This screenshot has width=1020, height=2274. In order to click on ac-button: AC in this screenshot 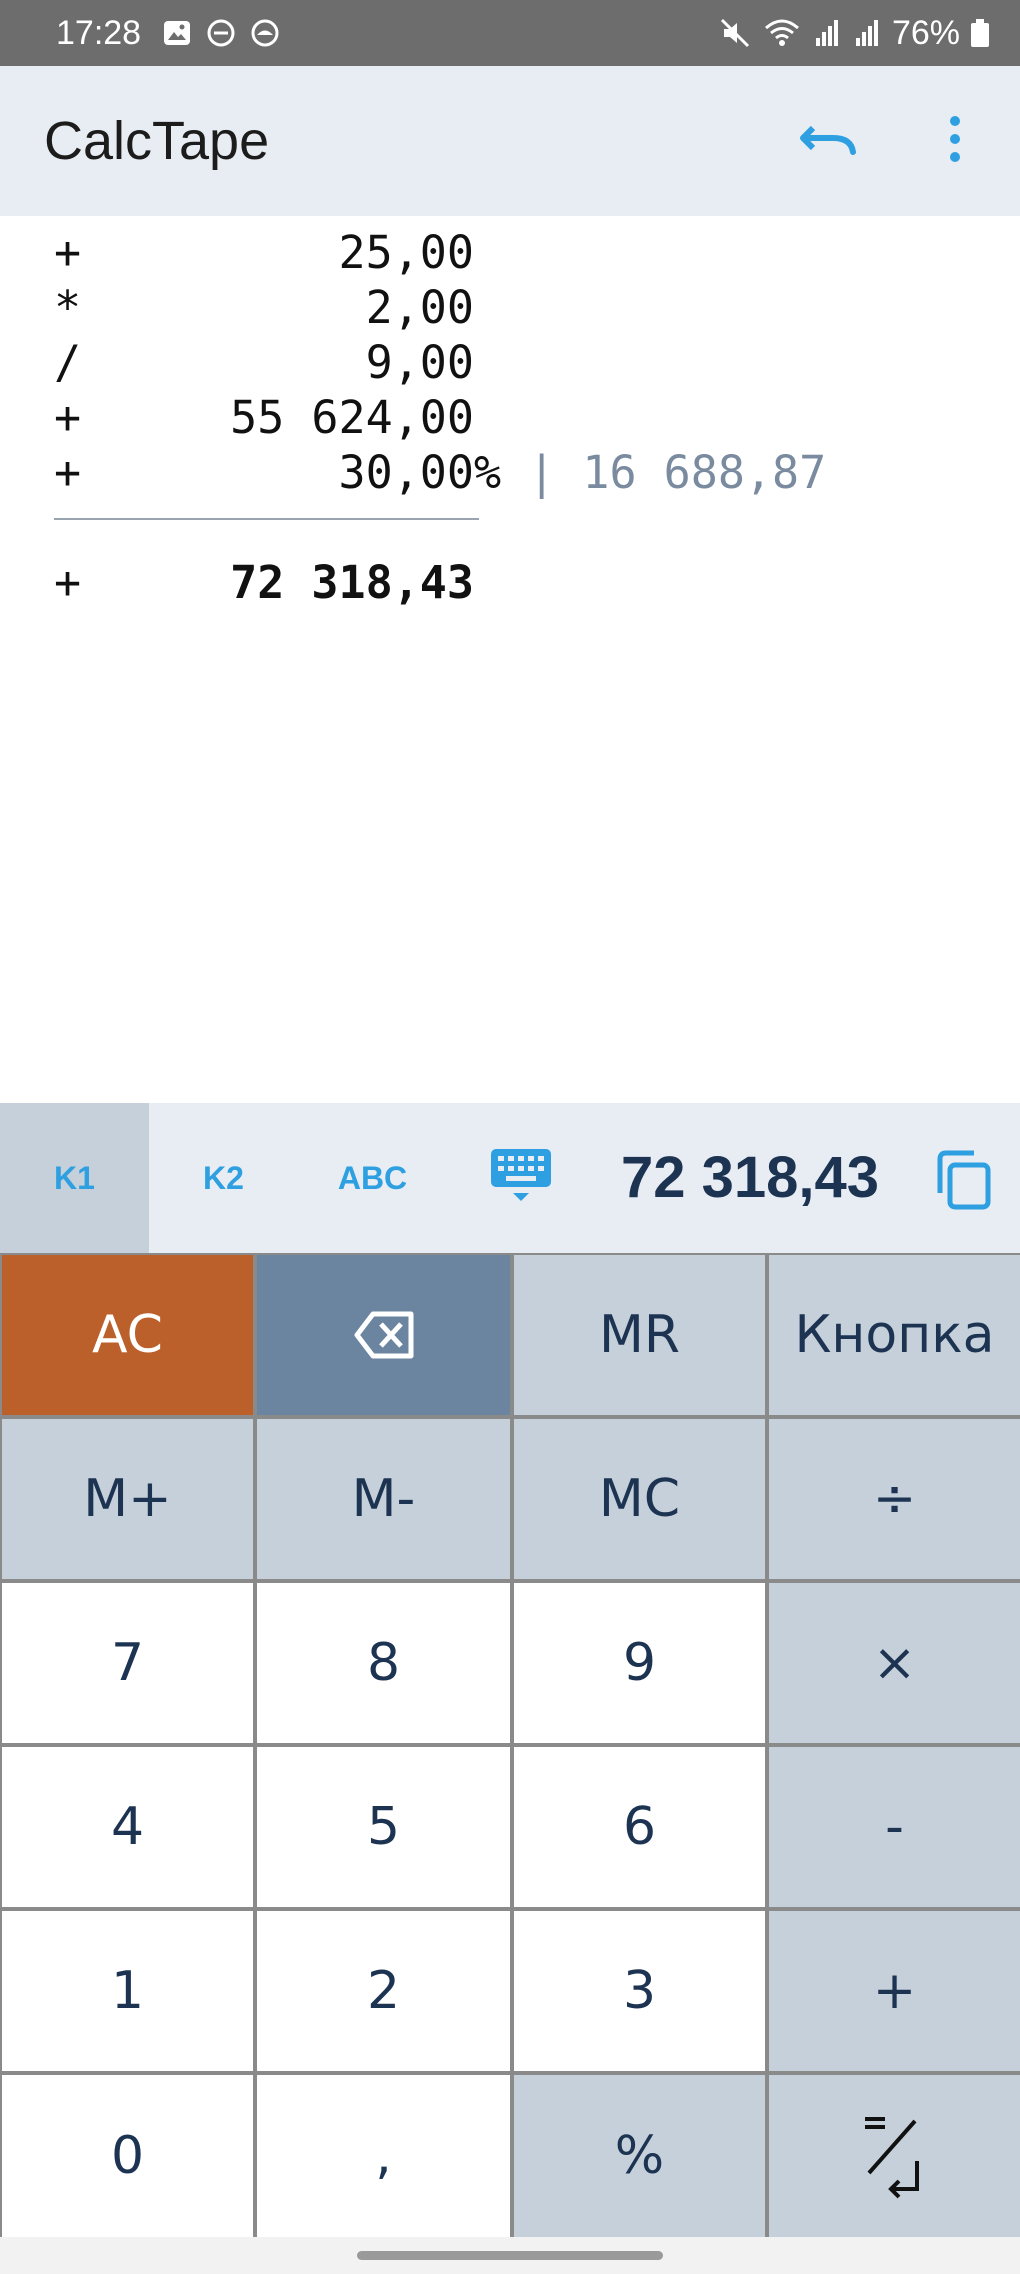, I will do `click(127, 1335)`.